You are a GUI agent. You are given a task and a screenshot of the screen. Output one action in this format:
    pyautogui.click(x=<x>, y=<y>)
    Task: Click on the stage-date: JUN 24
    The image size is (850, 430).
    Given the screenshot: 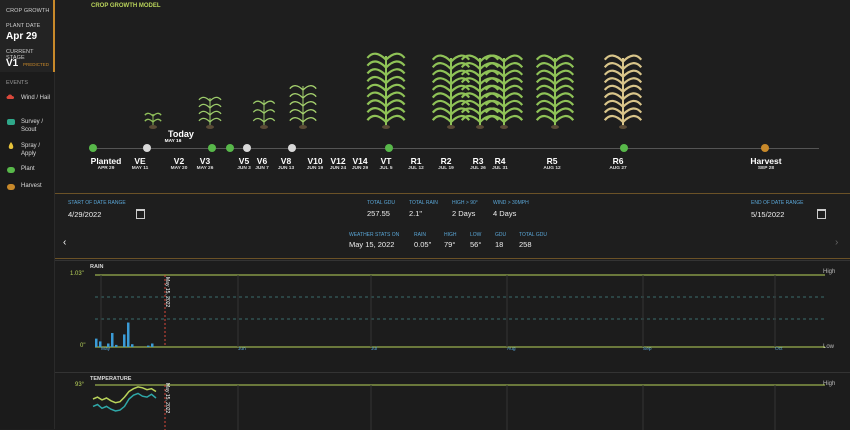 What is the action you would take?
    pyautogui.click(x=338, y=168)
    